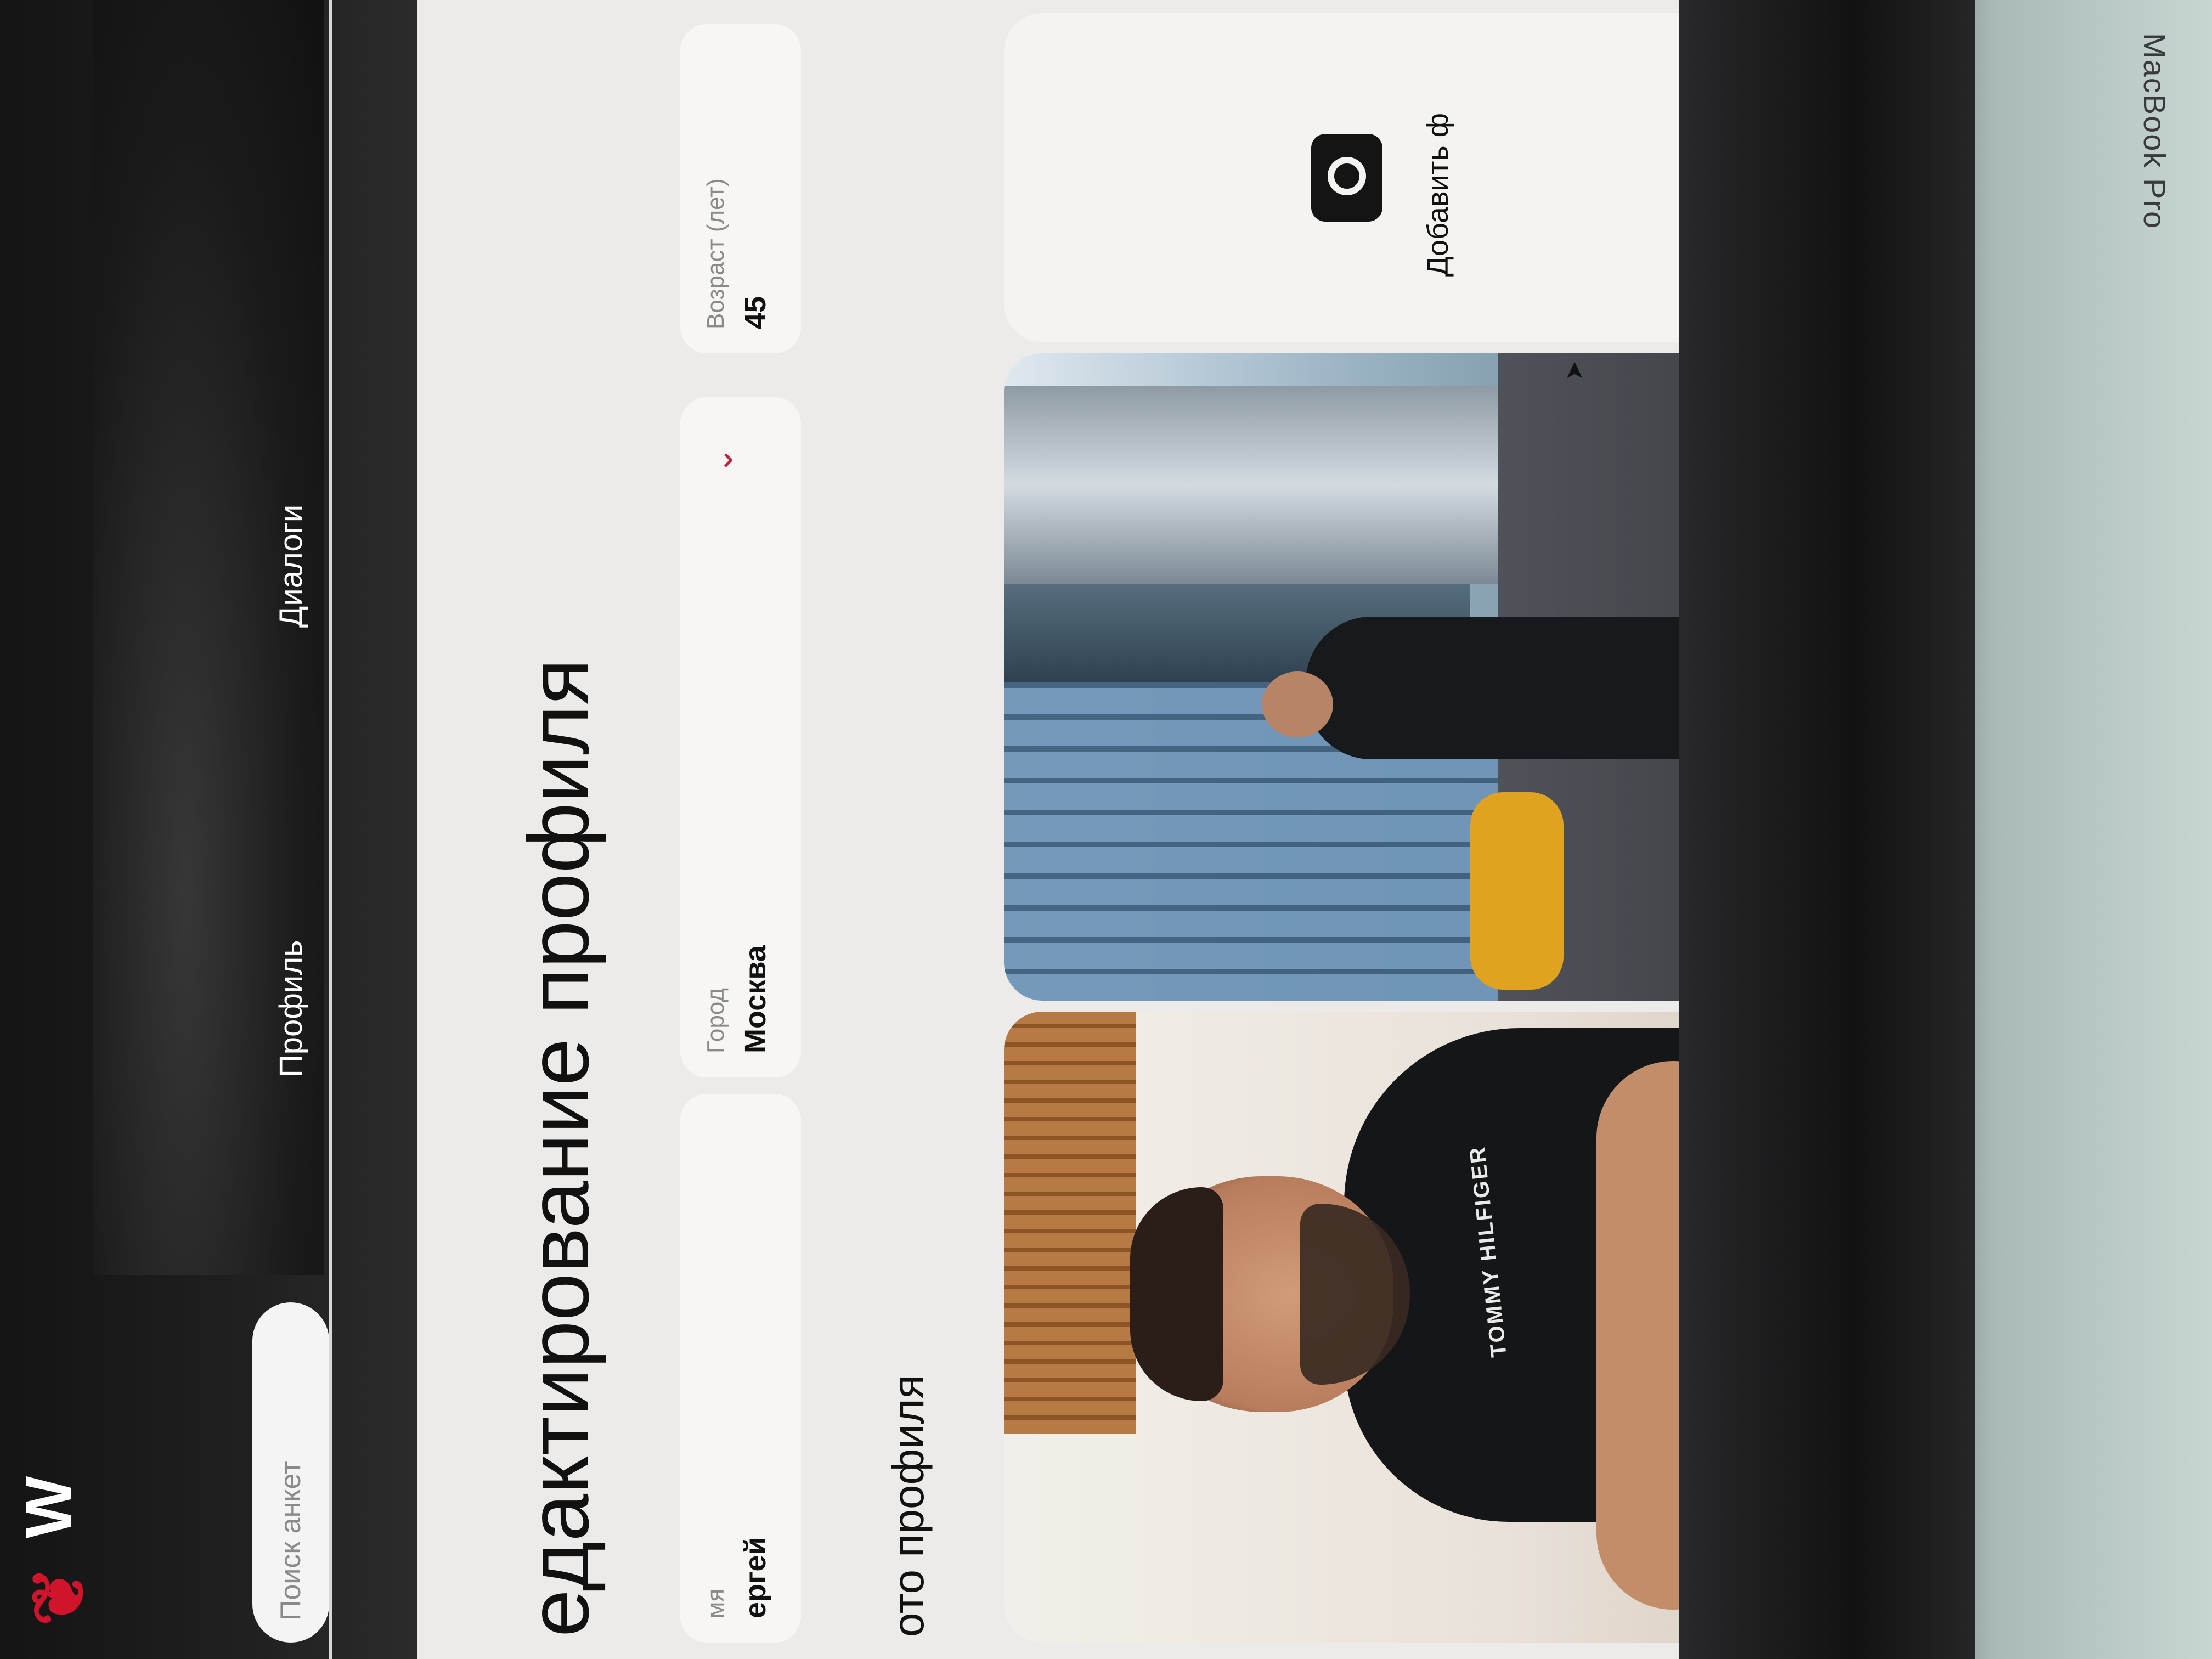  I want to click on header-background-image, so click(208, 637).